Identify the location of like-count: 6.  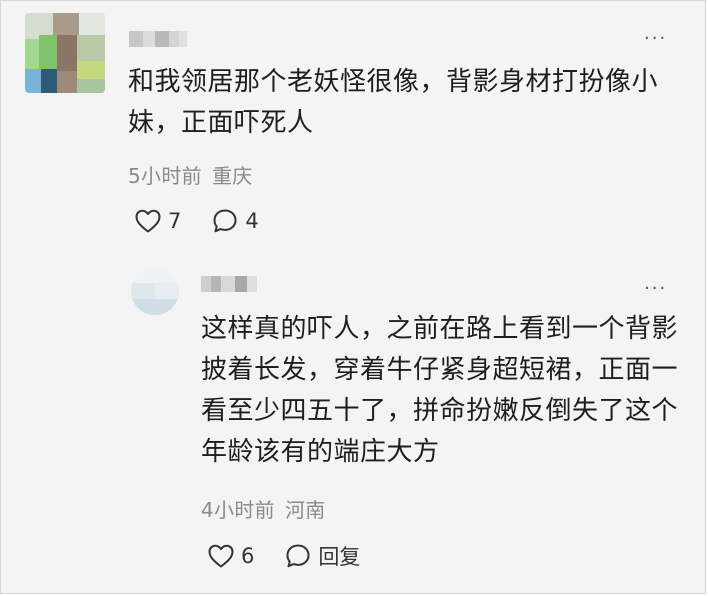
(248, 556).